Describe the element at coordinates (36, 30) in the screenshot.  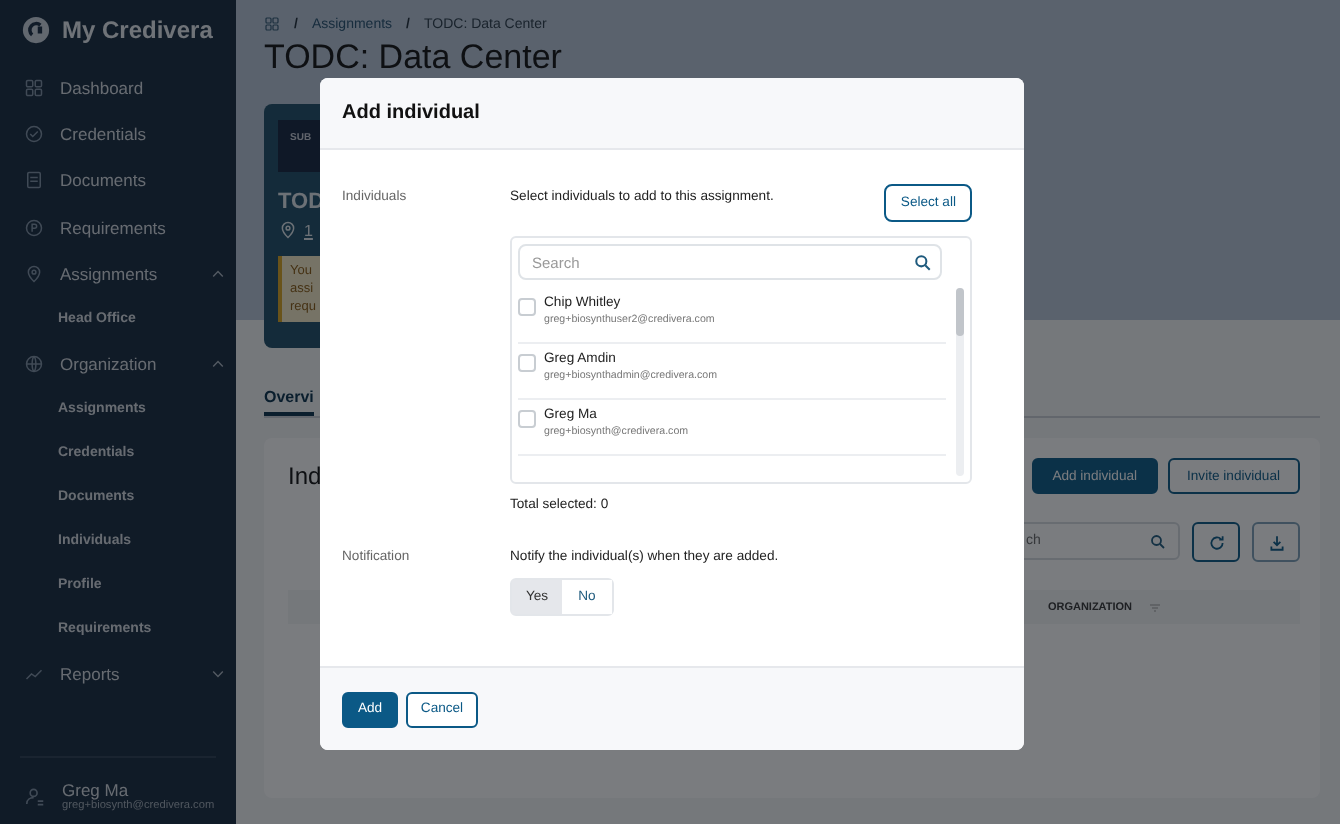
I see `logo-icon` at that location.